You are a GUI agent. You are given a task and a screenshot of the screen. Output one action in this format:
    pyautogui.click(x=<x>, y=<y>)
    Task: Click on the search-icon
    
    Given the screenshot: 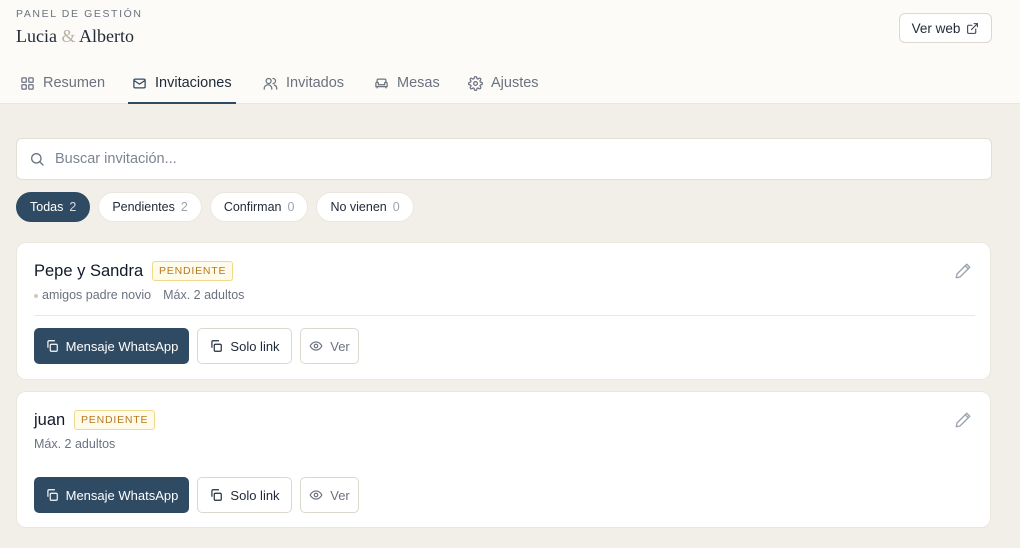 What is the action you would take?
    pyautogui.click(x=37, y=159)
    